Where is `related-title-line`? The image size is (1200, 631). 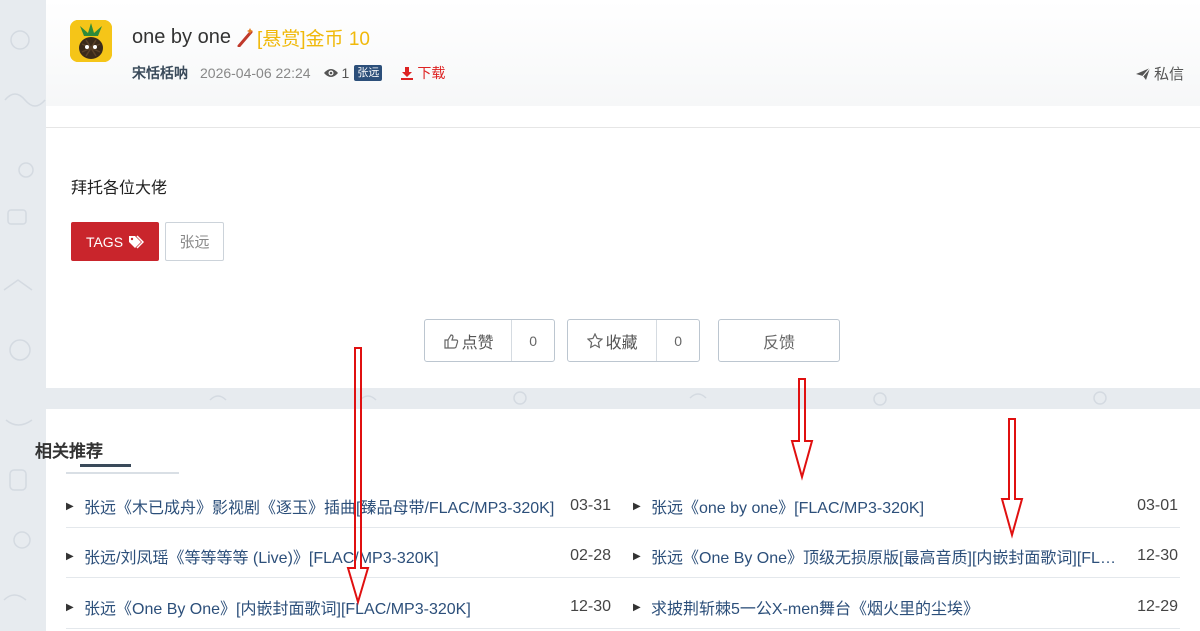
related-title-line is located at coordinates (122, 473).